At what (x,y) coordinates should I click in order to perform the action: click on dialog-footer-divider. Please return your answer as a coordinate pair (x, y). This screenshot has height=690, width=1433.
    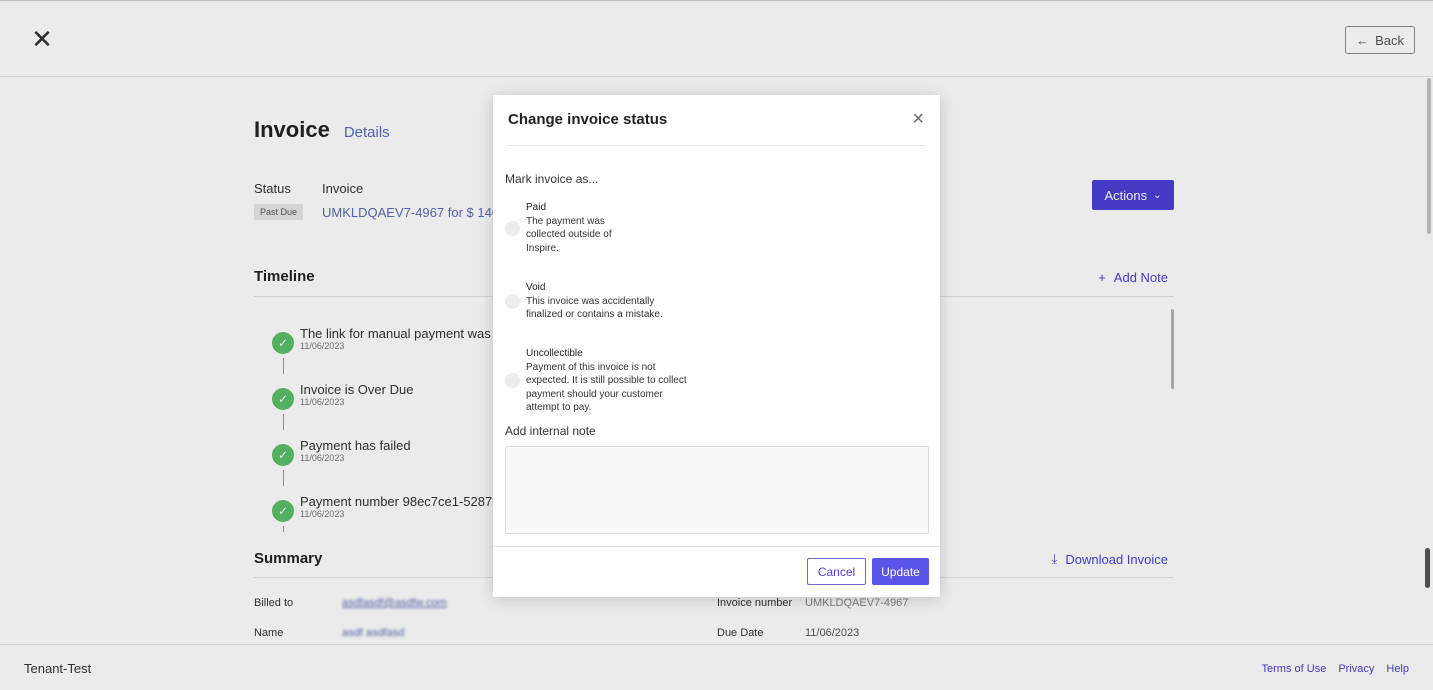
    Looking at the image, I should click on (716, 546).